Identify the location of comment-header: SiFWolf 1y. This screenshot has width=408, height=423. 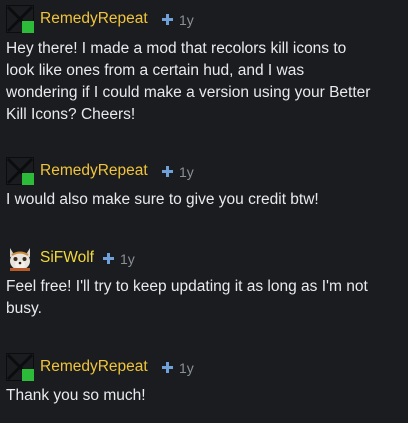
(204, 258).